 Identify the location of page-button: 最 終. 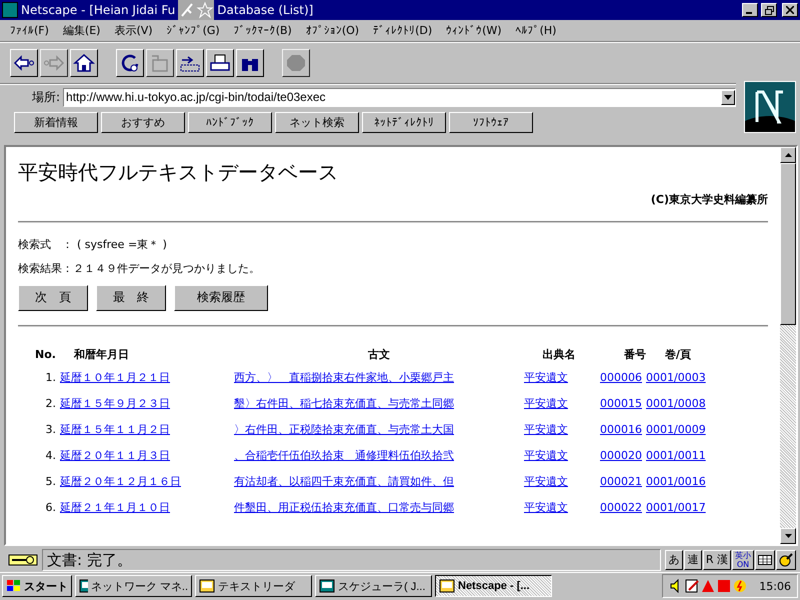
(131, 297).